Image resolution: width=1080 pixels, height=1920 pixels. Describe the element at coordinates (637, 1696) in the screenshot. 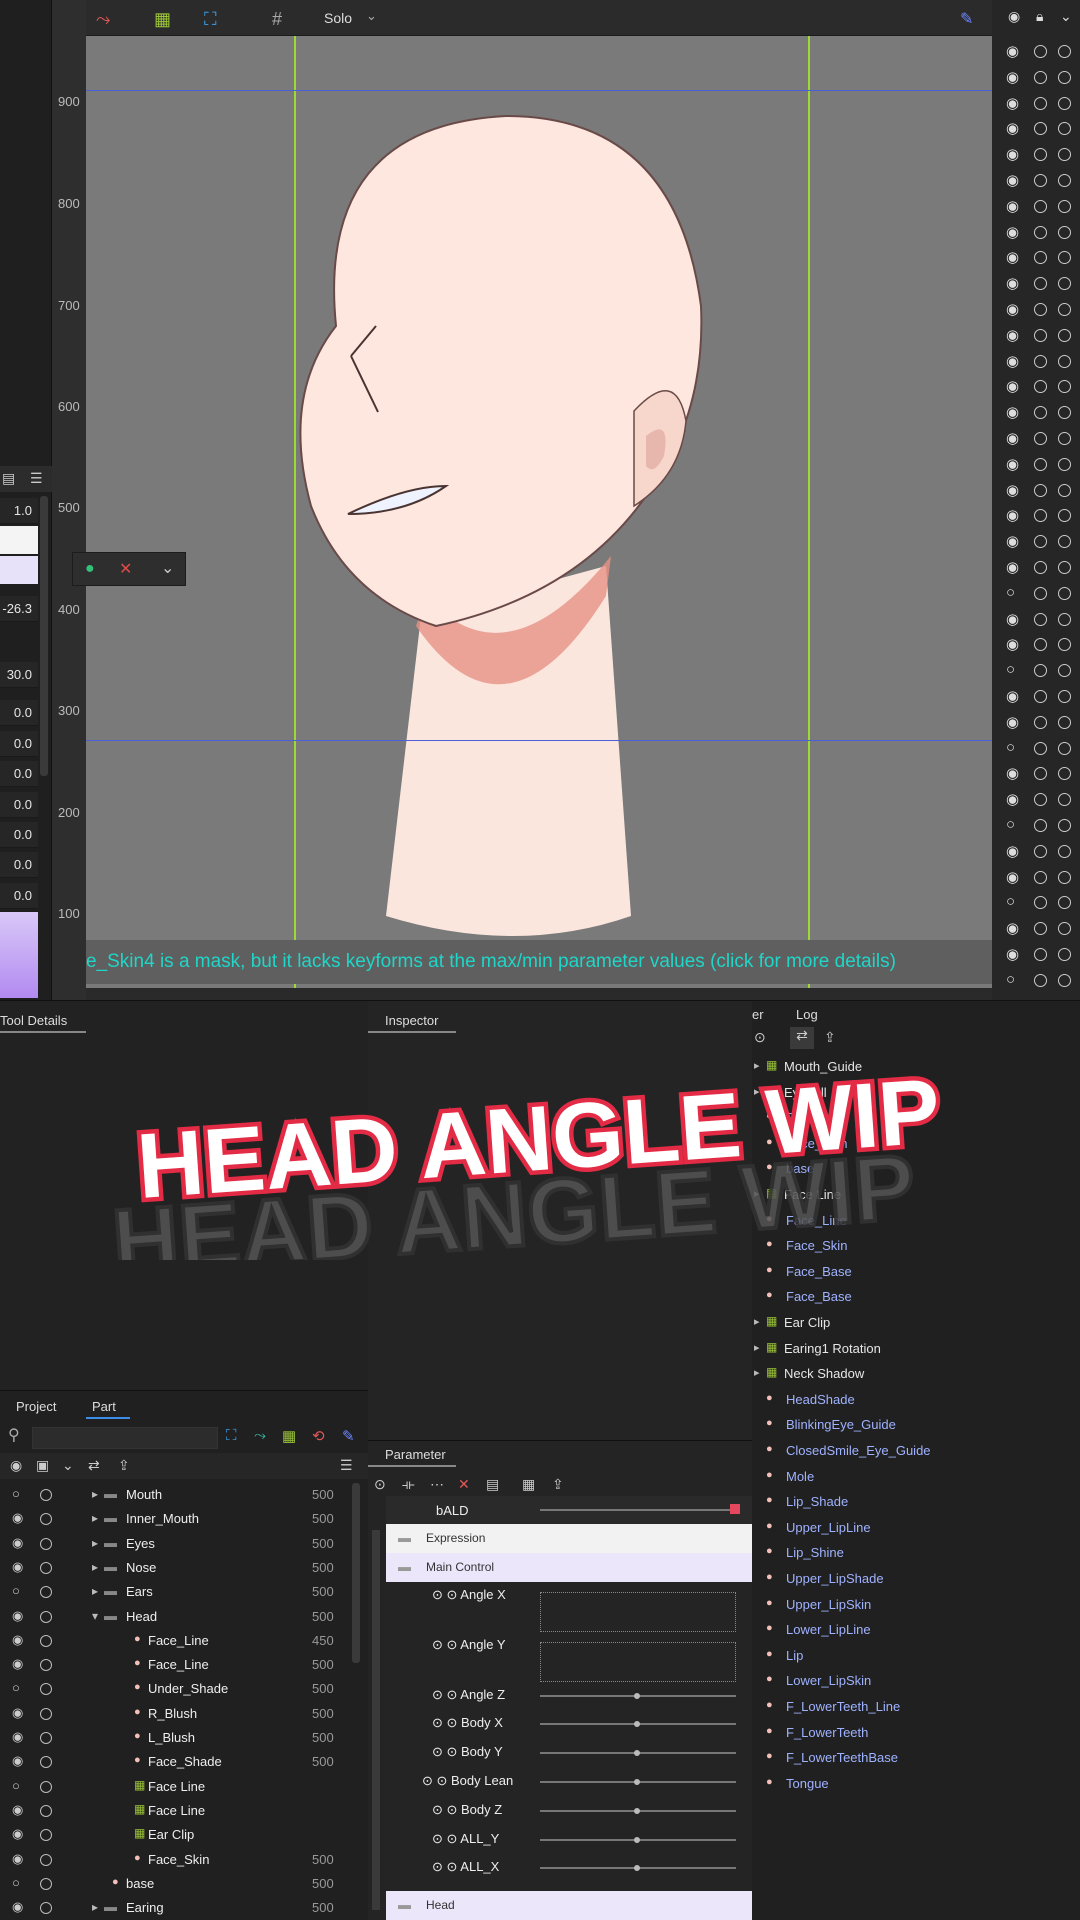

I see `slider-handle` at that location.